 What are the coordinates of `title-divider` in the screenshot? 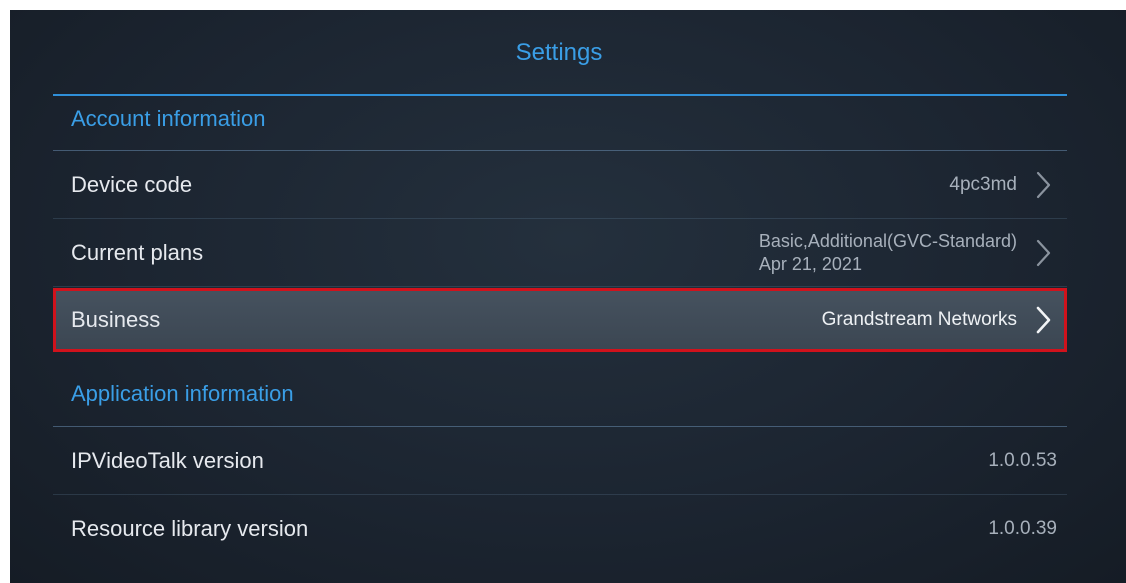 It's located at (560, 95).